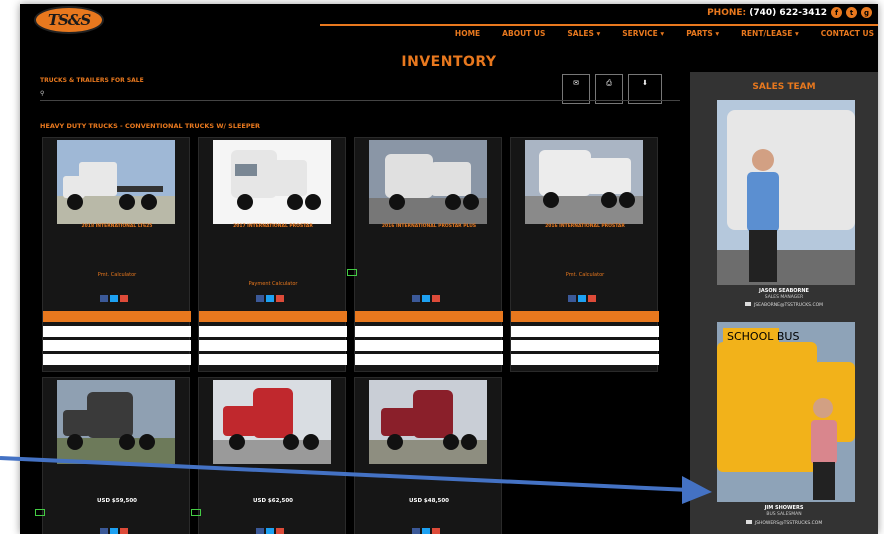  What do you see at coordinates (609, 83) in the screenshot?
I see `print-icon: ⎙` at bounding box center [609, 83].